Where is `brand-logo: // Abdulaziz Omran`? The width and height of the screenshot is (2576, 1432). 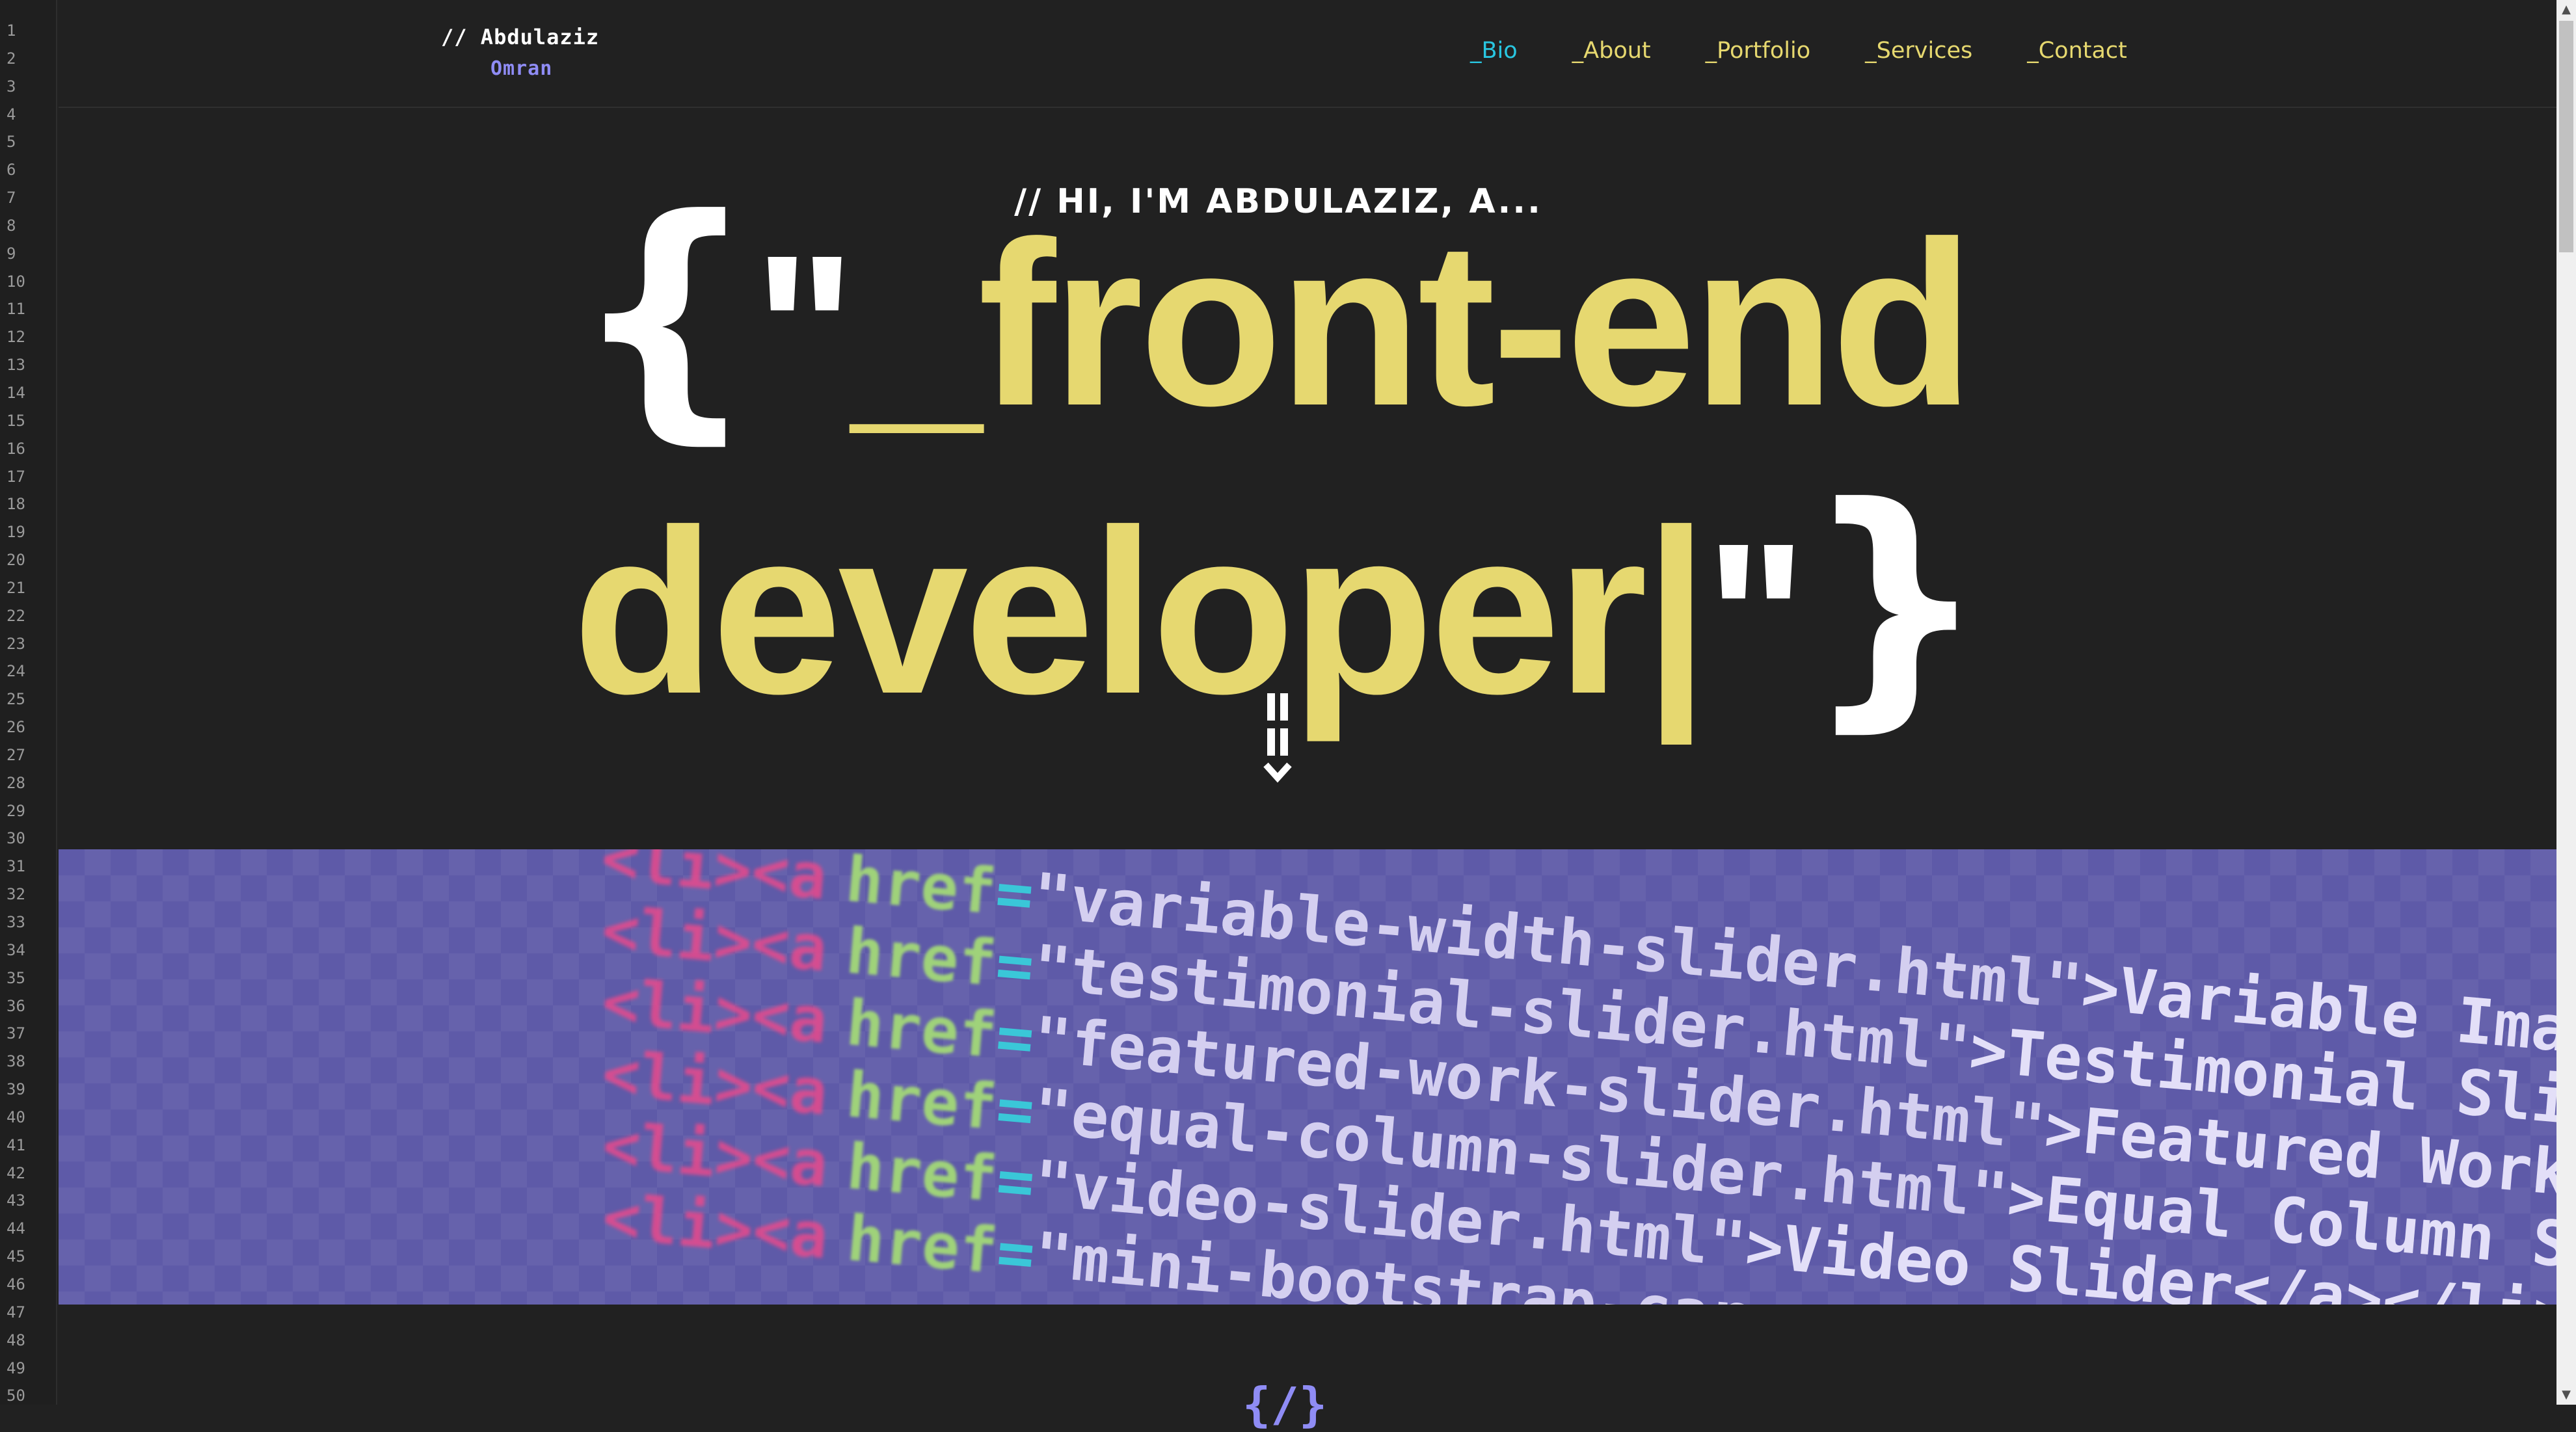 brand-logo: // Abdulaziz Omran is located at coordinates (520, 52).